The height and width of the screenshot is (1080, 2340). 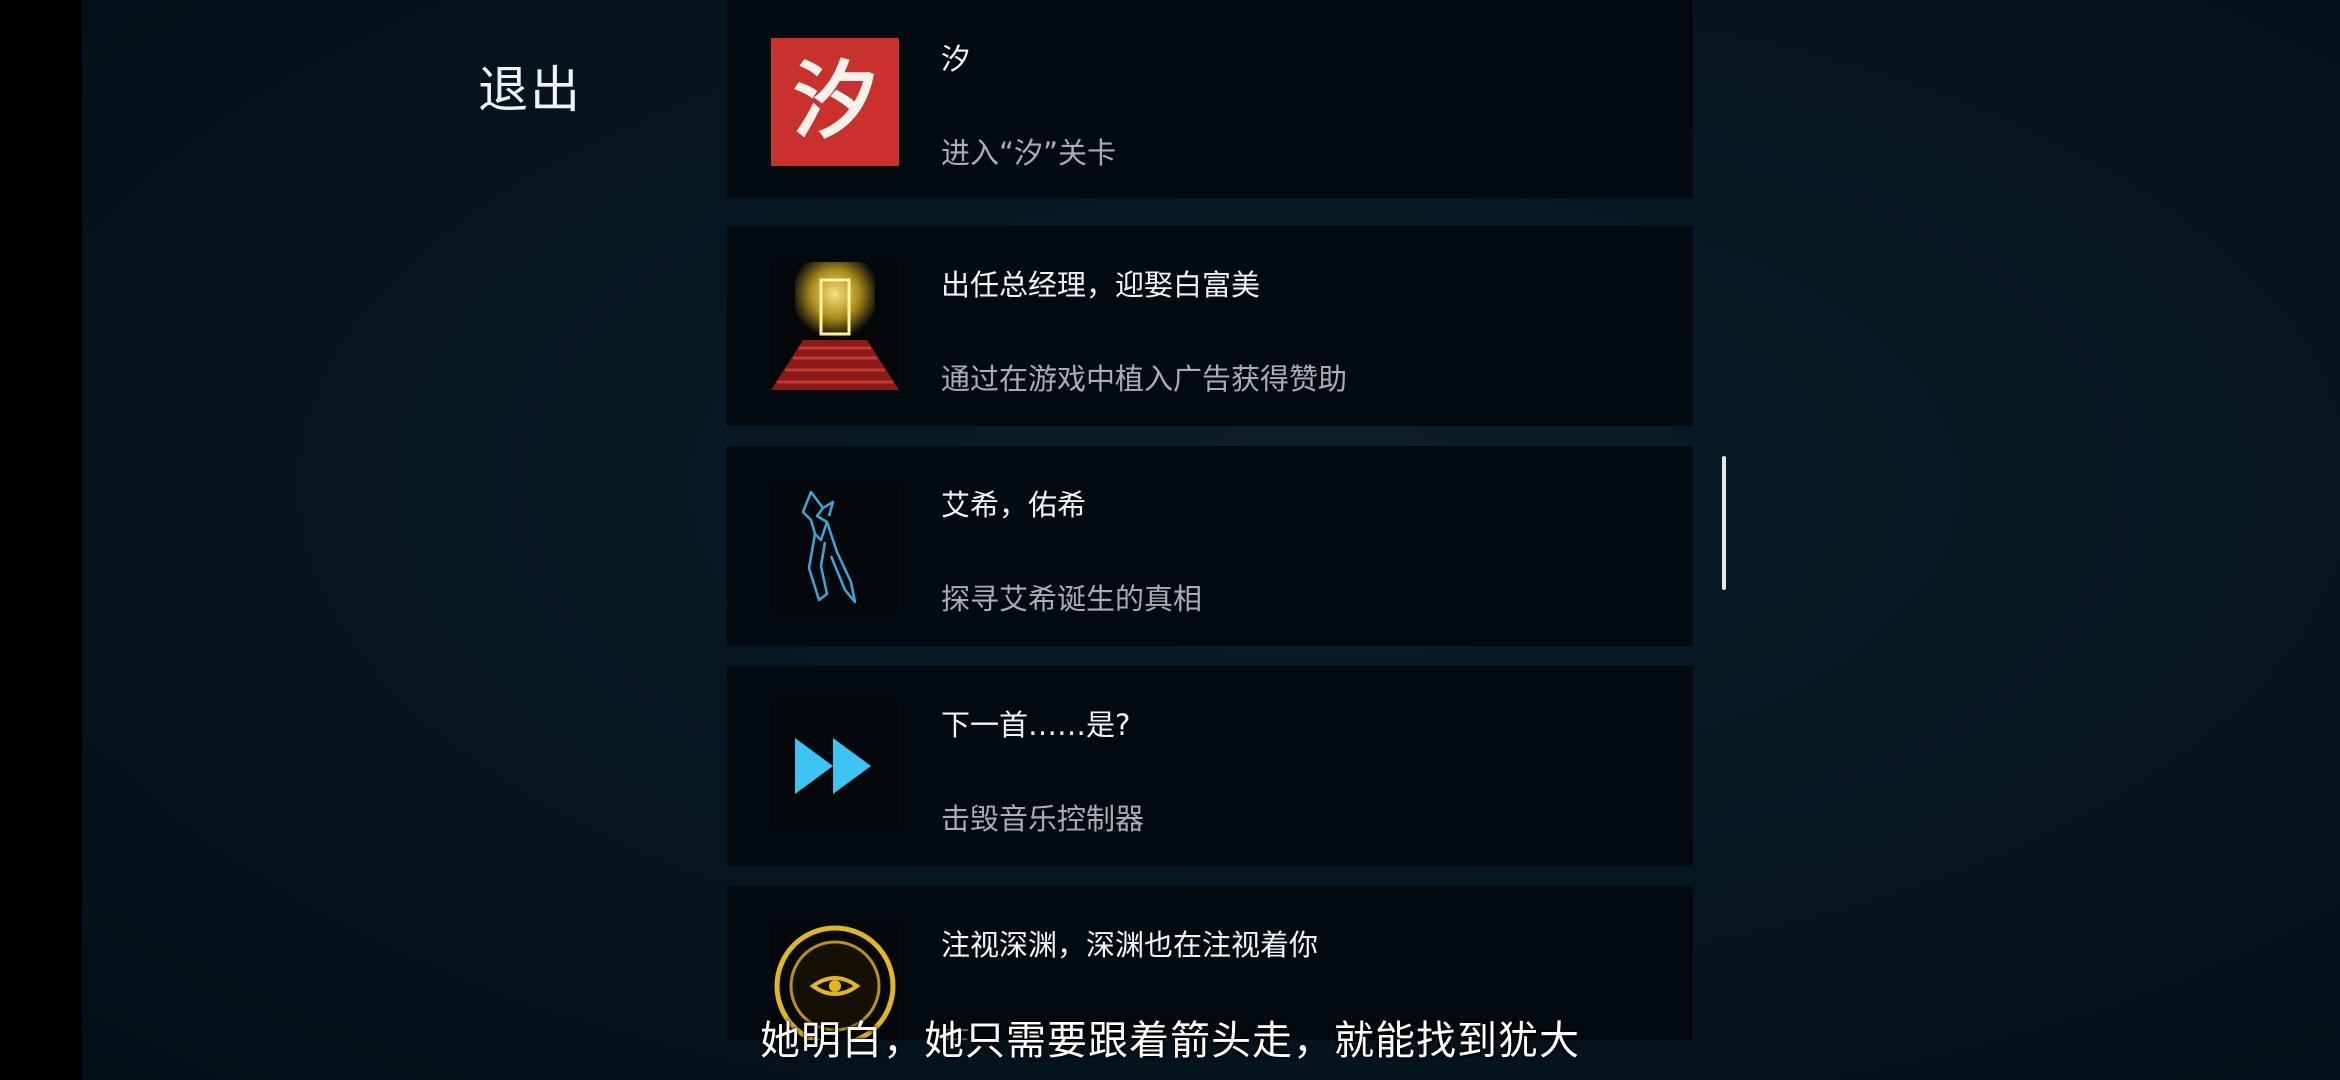 What do you see at coordinates (835, 546) in the screenshot?
I see `neon-sword-icon` at bounding box center [835, 546].